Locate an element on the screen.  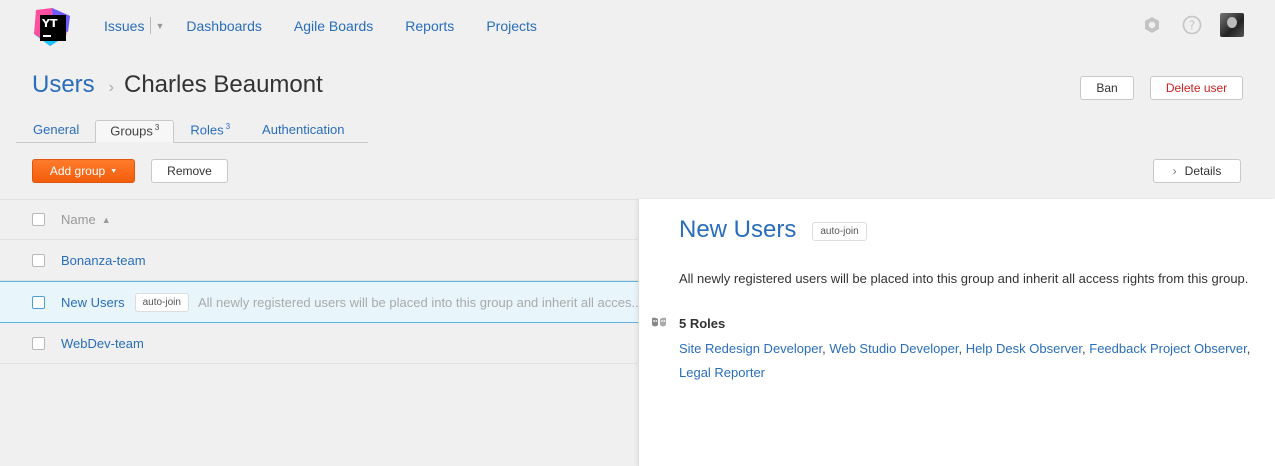
tab-roles-count: 3 is located at coordinates (228, 126).